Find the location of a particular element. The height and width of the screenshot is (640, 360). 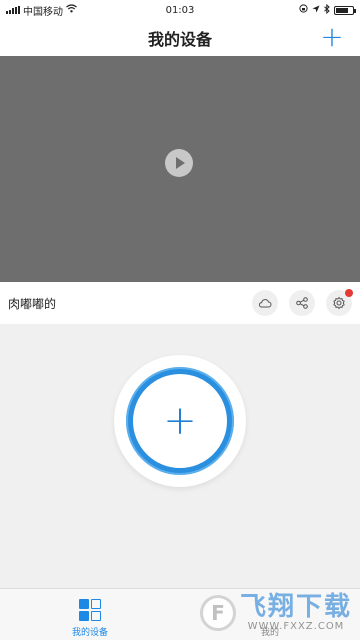

tab-my-devices-label: 我的设备 is located at coordinates (89, 633).